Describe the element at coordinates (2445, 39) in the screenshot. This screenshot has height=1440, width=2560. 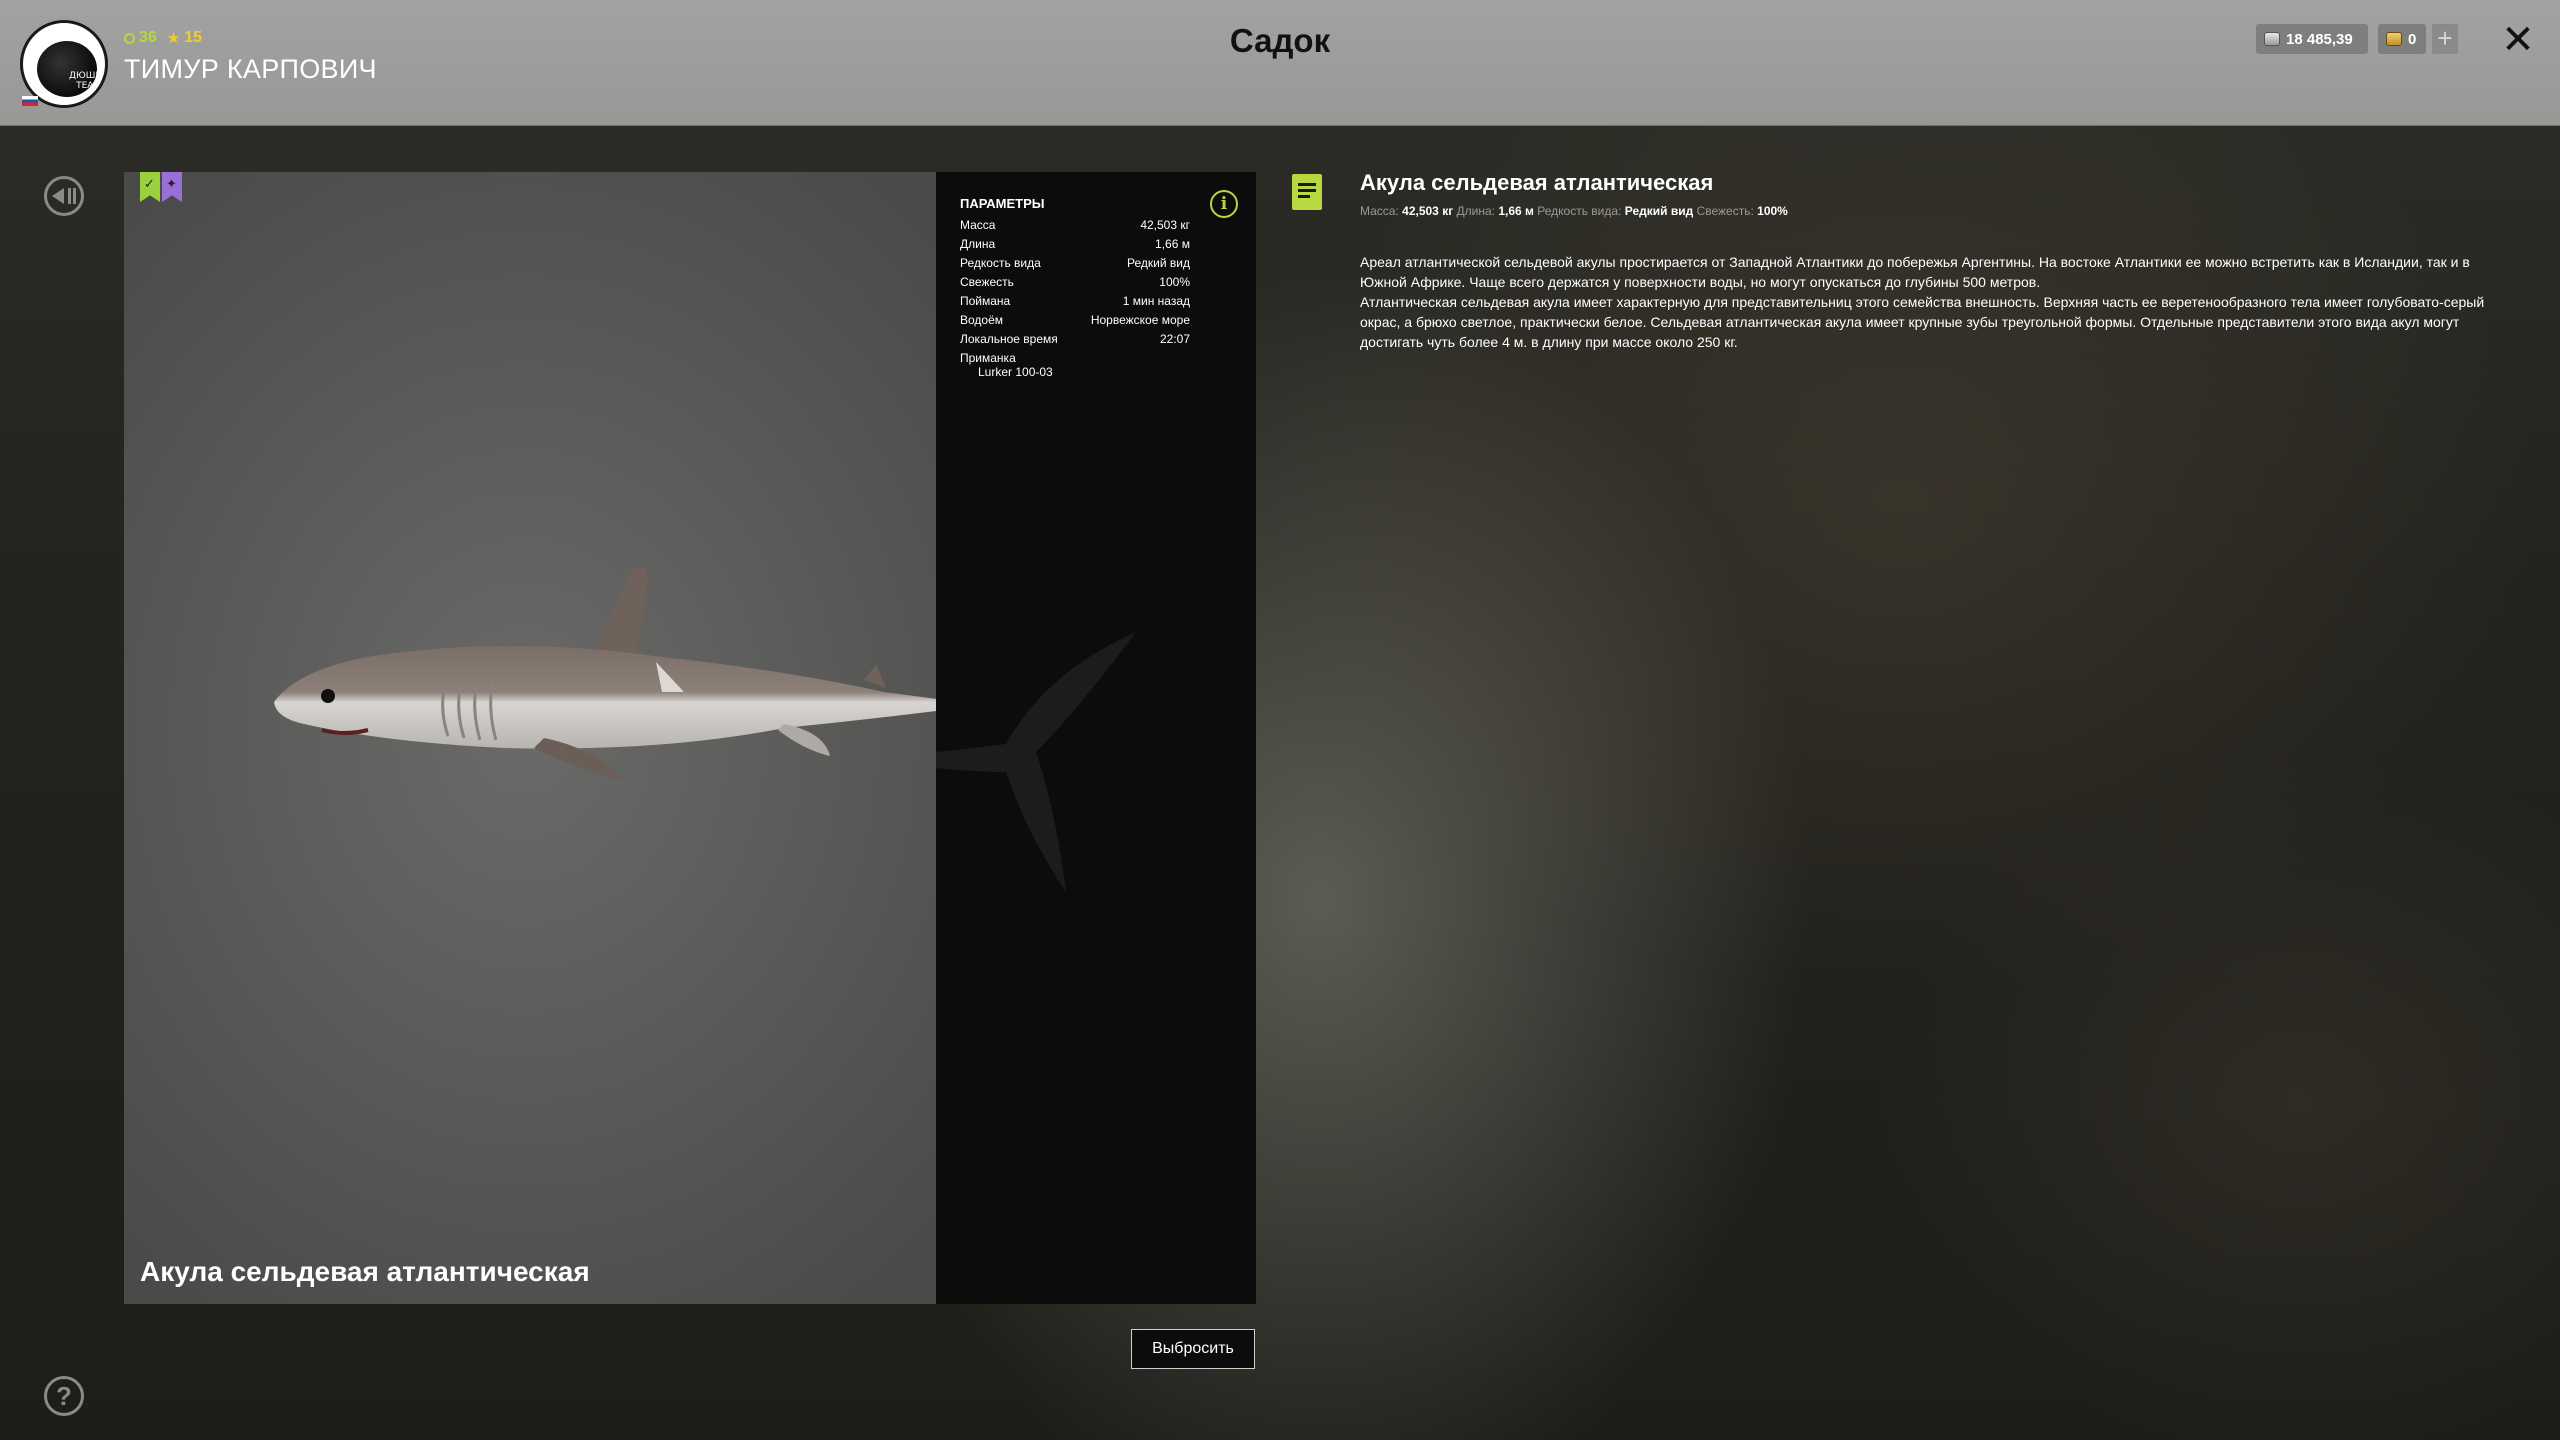
I see `add-gold-button: +` at that location.